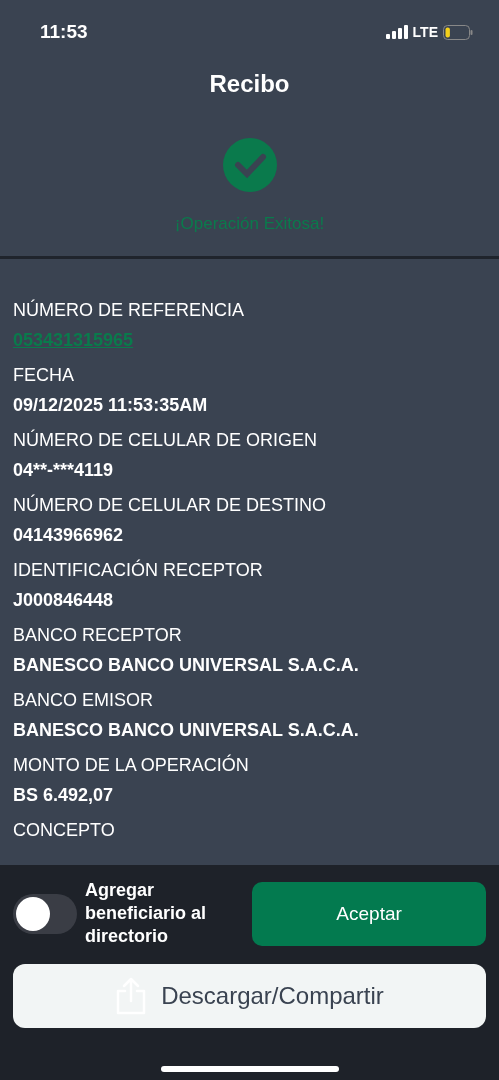  Describe the element at coordinates (129, 310) in the screenshot. I see `field-label: NÚMERO DE REFERENCIA` at that location.